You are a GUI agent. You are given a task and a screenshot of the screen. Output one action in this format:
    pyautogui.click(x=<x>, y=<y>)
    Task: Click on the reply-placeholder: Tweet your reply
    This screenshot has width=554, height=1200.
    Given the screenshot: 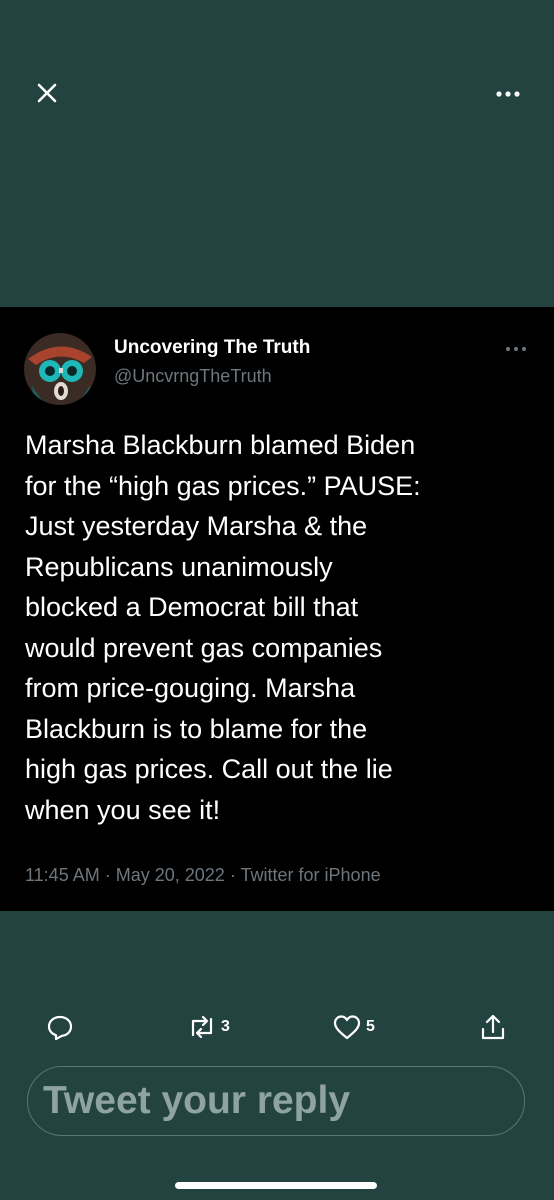 What is the action you would take?
    pyautogui.click(x=197, y=1100)
    